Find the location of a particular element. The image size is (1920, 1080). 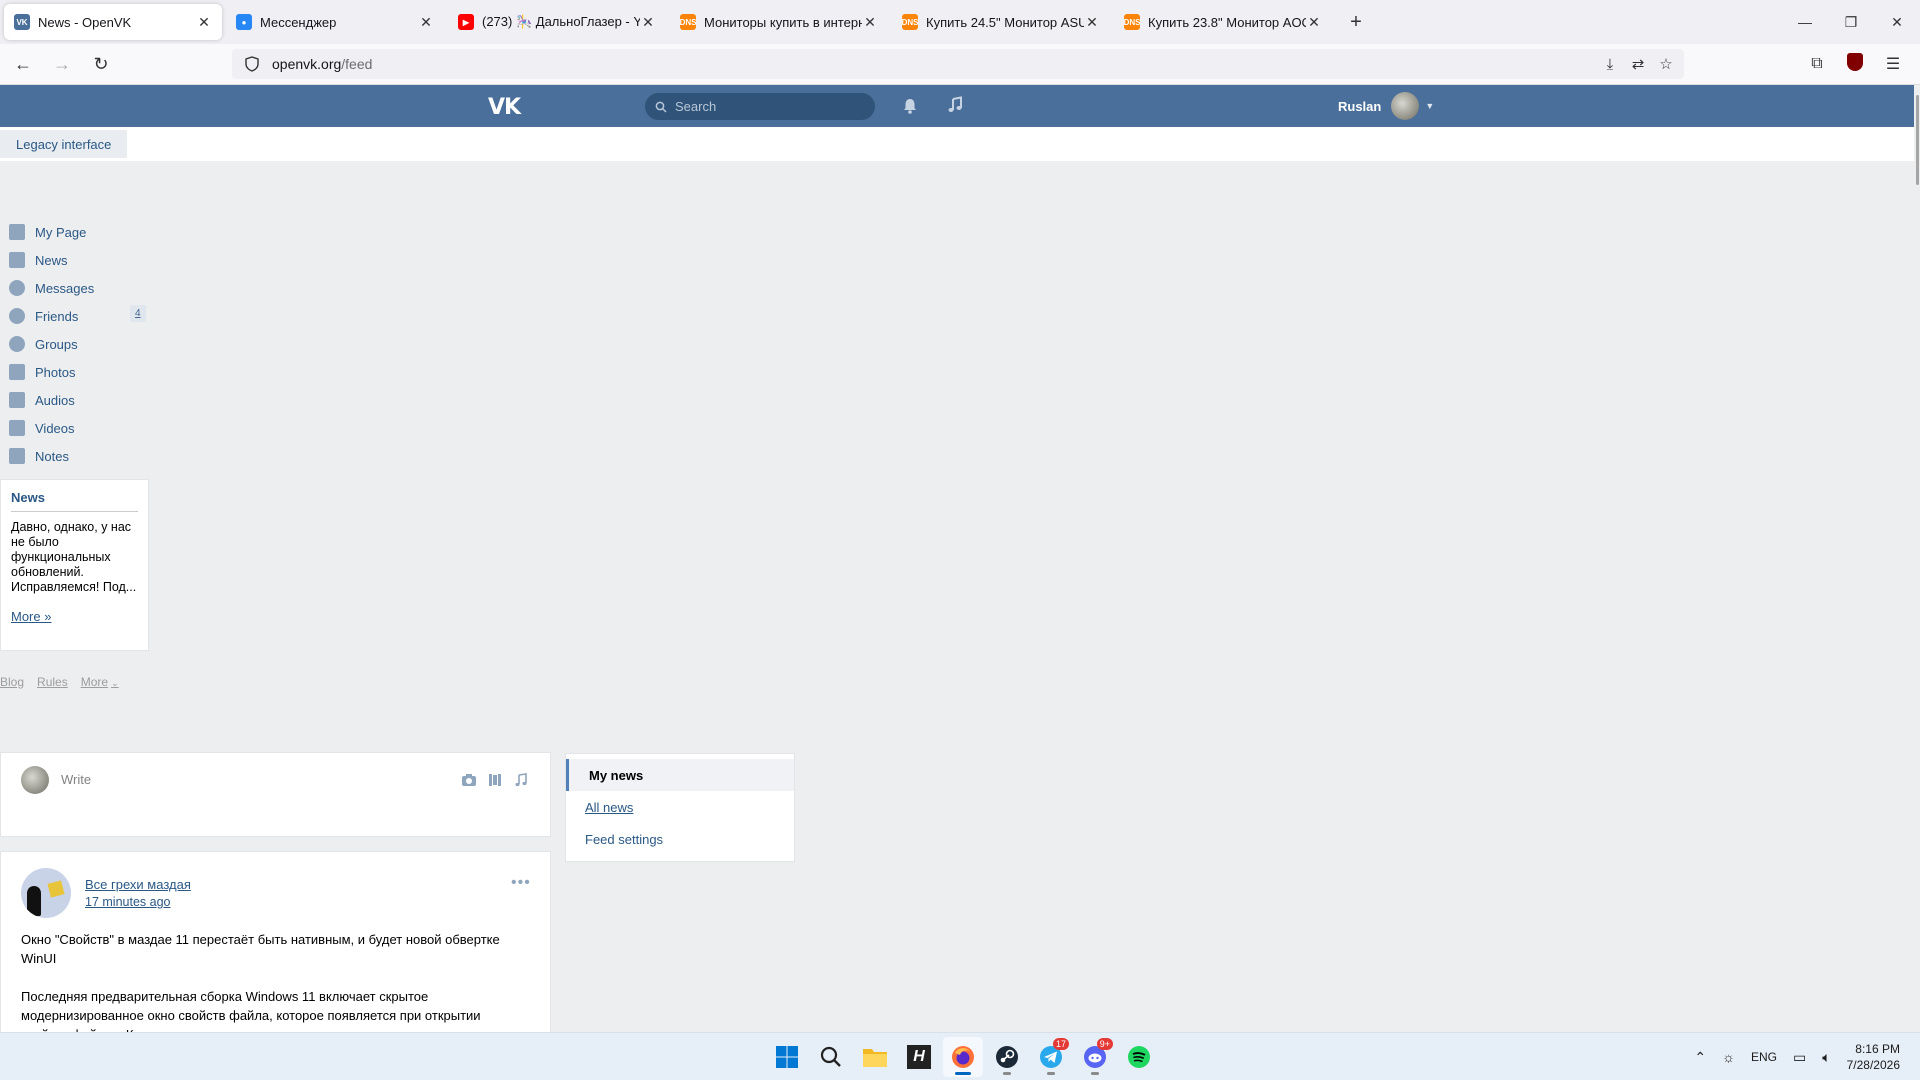

discord-badge: 9+ is located at coordinates (1104, 1044).